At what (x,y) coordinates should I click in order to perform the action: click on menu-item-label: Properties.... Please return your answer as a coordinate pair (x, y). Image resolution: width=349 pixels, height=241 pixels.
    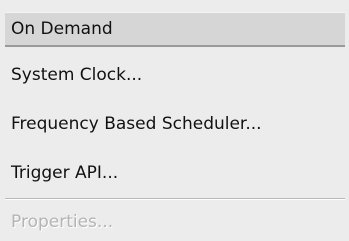
    Looking at the image, I should click on (62, 222).